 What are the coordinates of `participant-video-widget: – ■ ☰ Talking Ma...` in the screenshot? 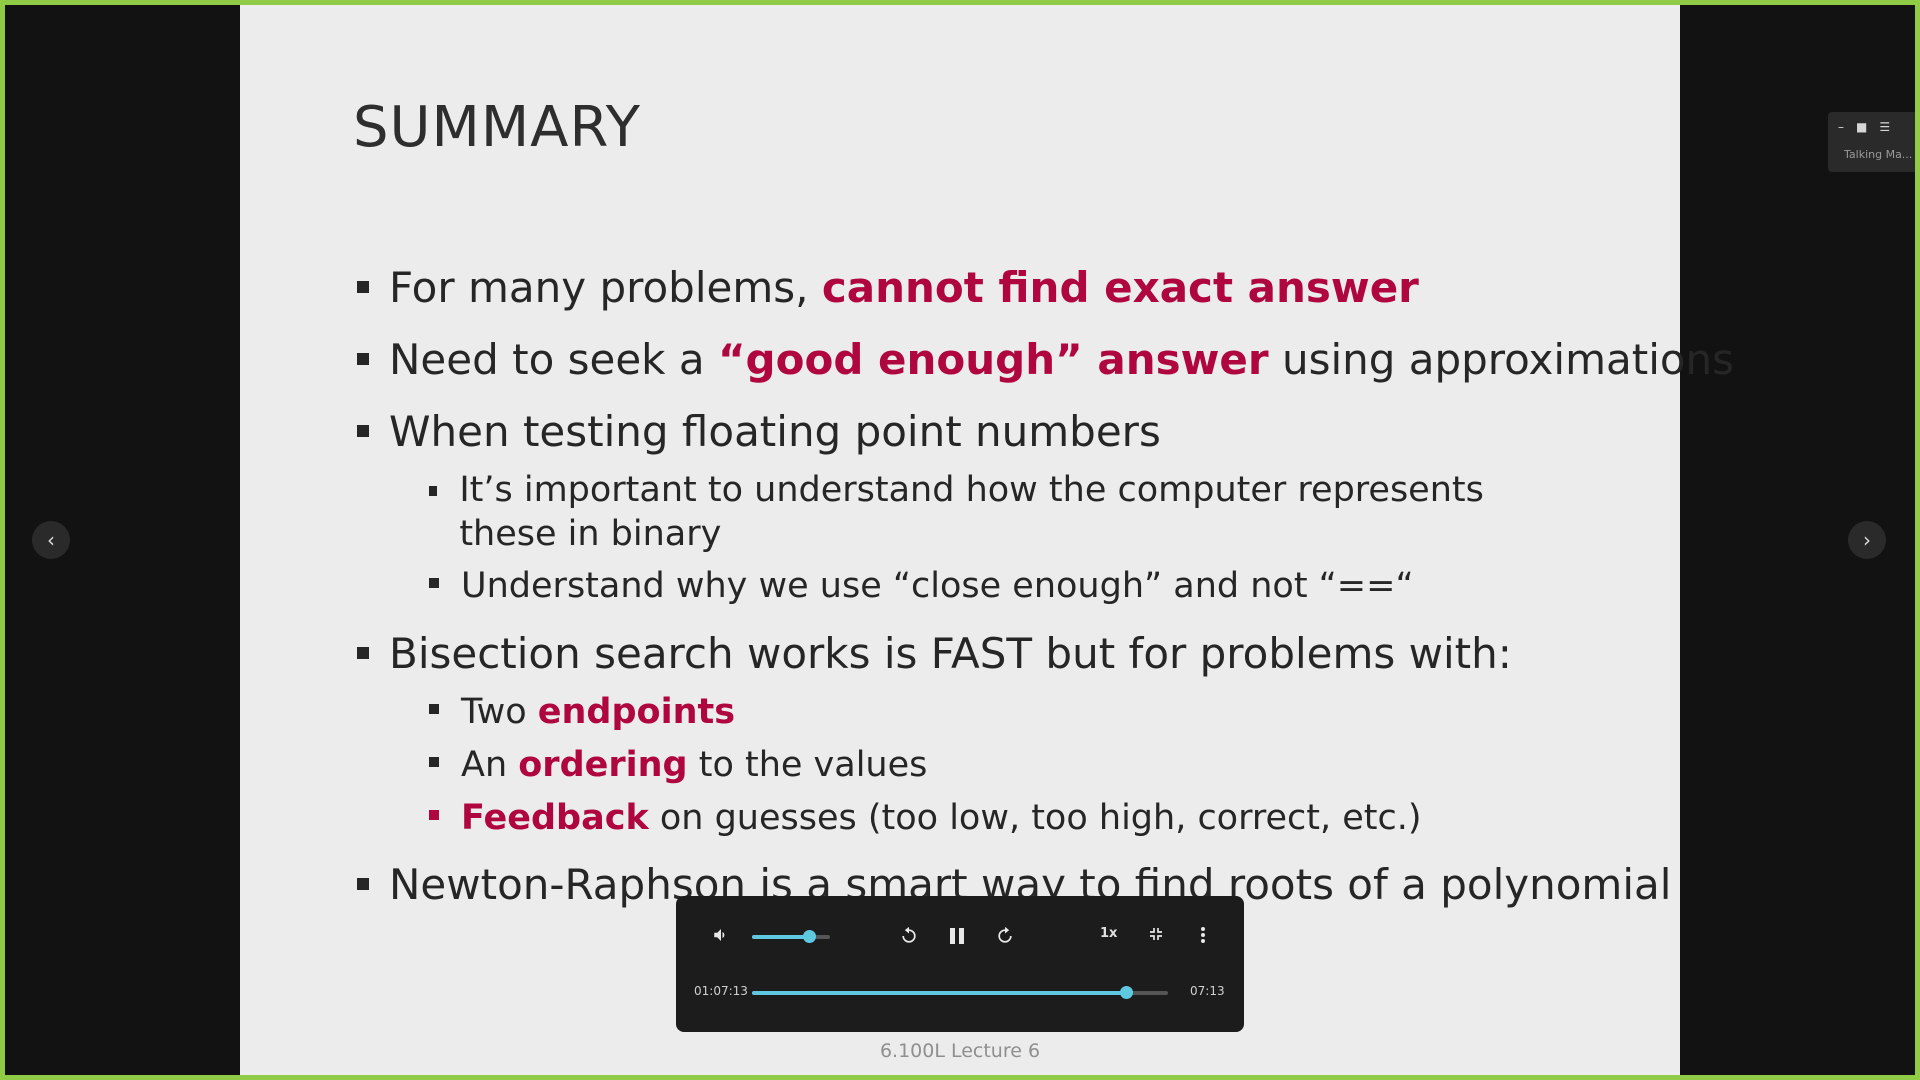 It's located at (1874, 142).